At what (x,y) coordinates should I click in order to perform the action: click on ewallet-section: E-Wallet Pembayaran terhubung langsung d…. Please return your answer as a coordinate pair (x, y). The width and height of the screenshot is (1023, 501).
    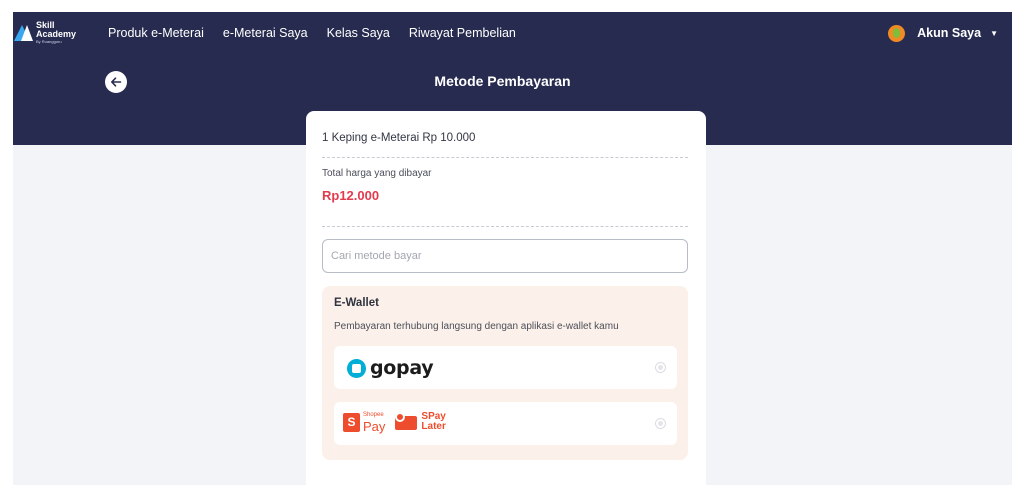
    Looking at the image, I should click on (505, 373).